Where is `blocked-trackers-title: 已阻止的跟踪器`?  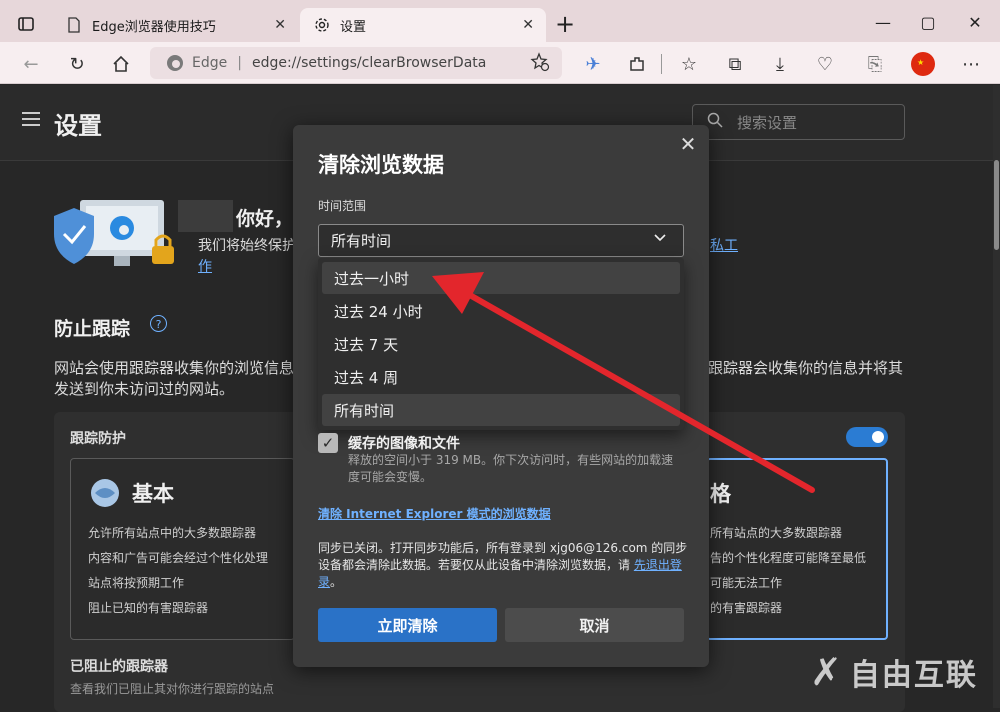 blocked-trackers-title: 已阻止的跟踪器 is located at coordinates (119, 666).